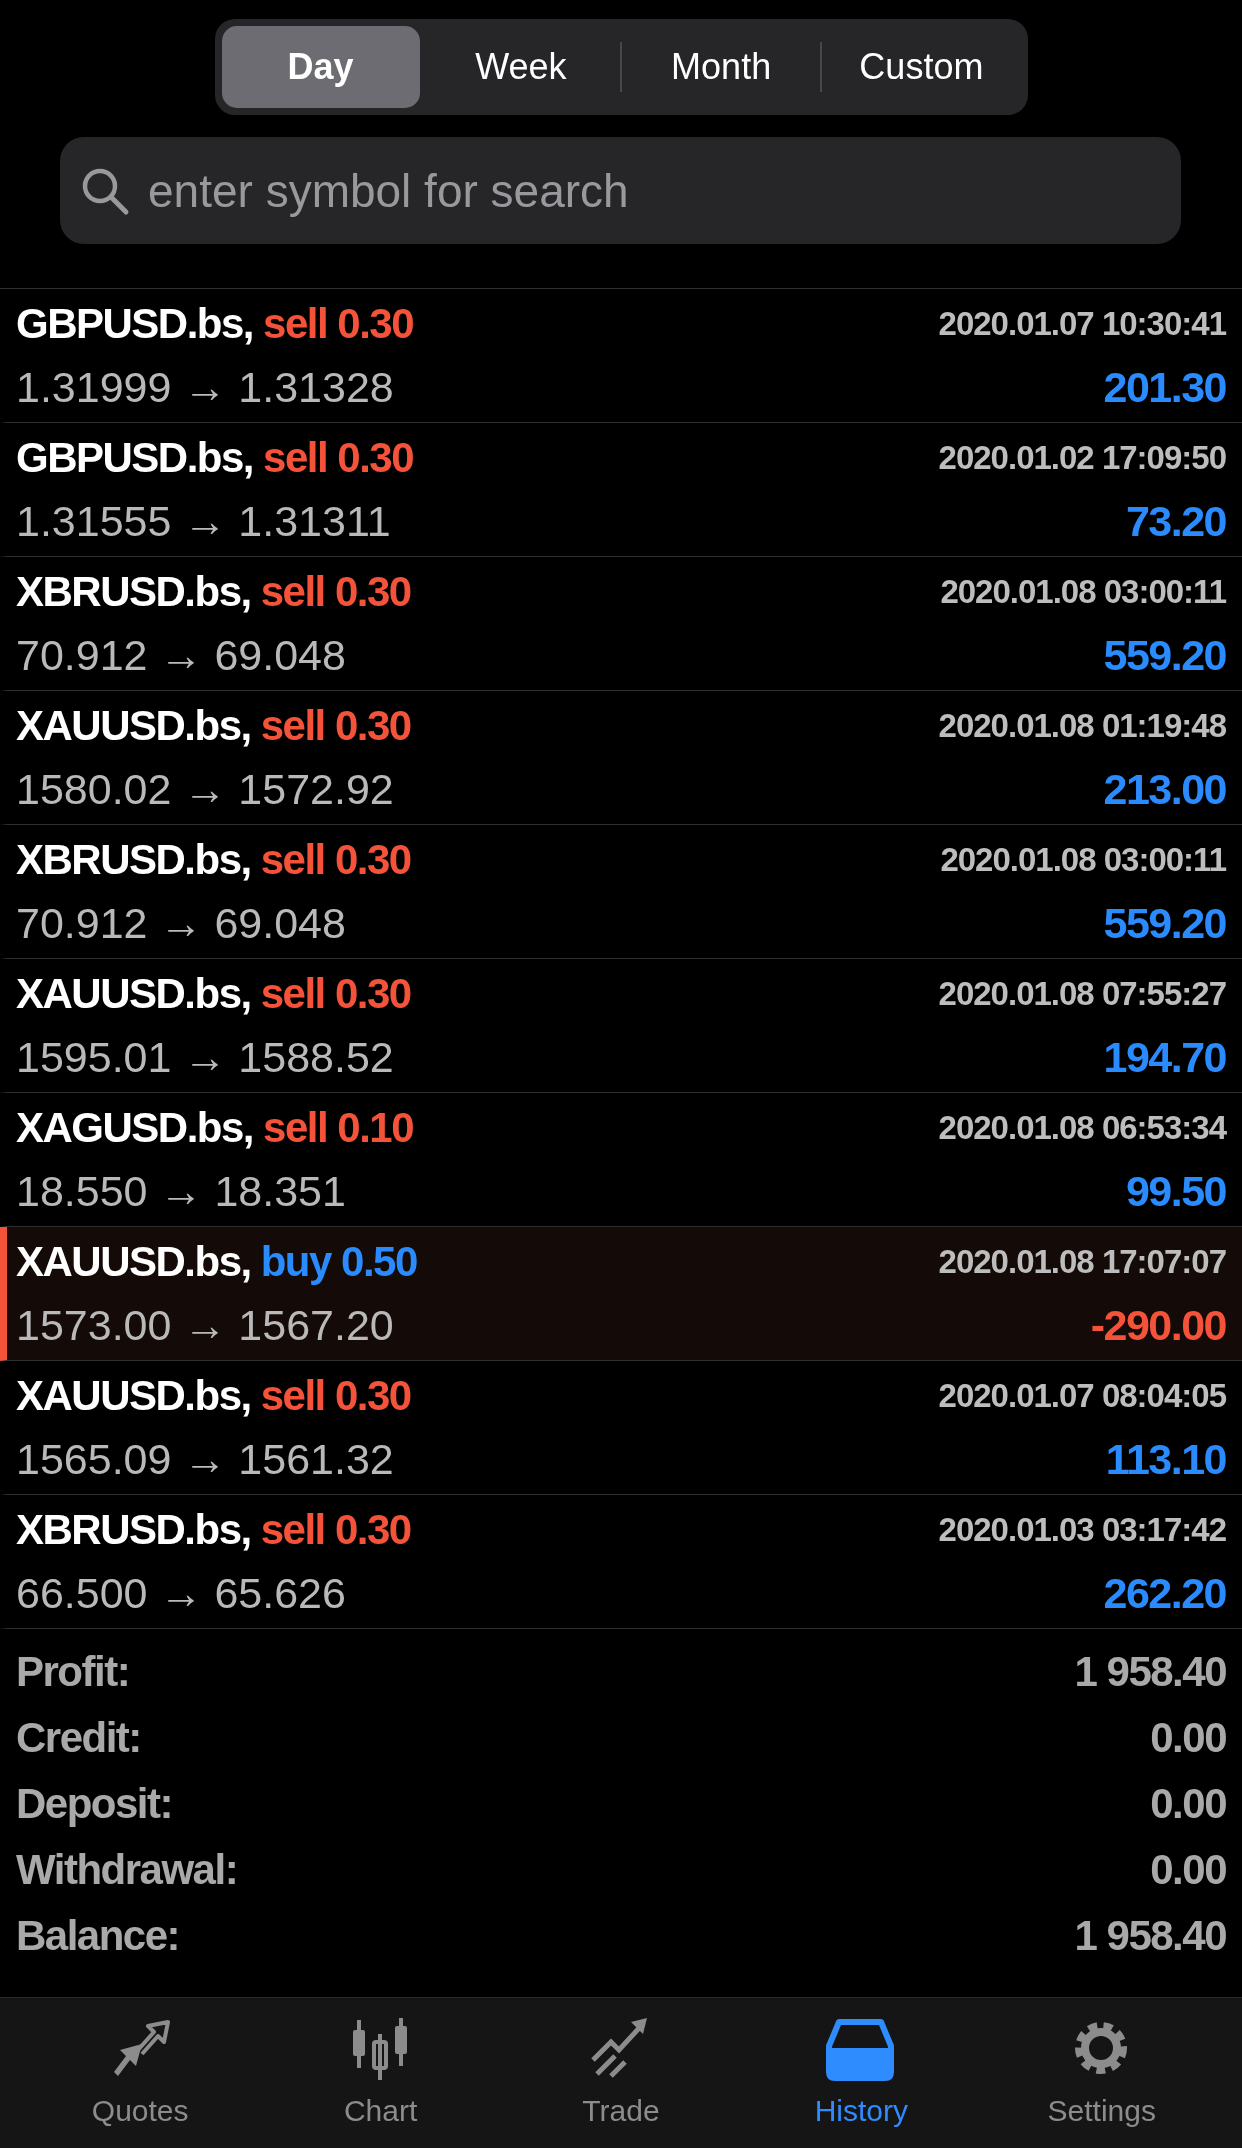  What do you see at coordinates (1082, 1529) in the screenshot?
I see `deal-time: 2020.01.03 03:17:42` at bounding box center [1082, 1529].